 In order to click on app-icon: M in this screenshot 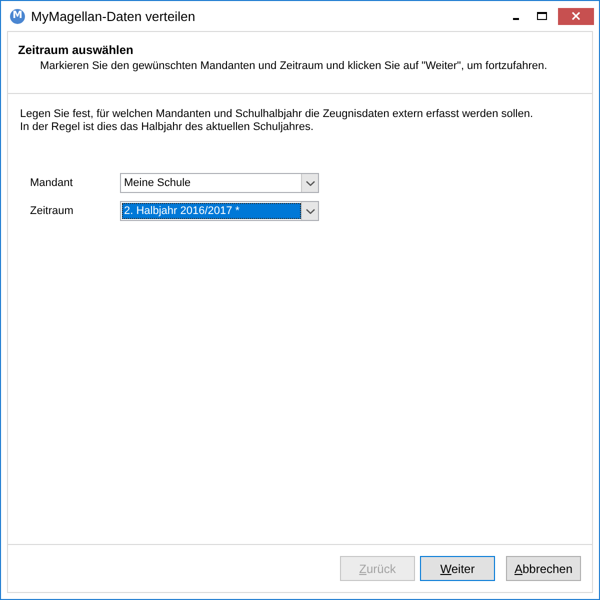, I will do `click(17, 16)`.